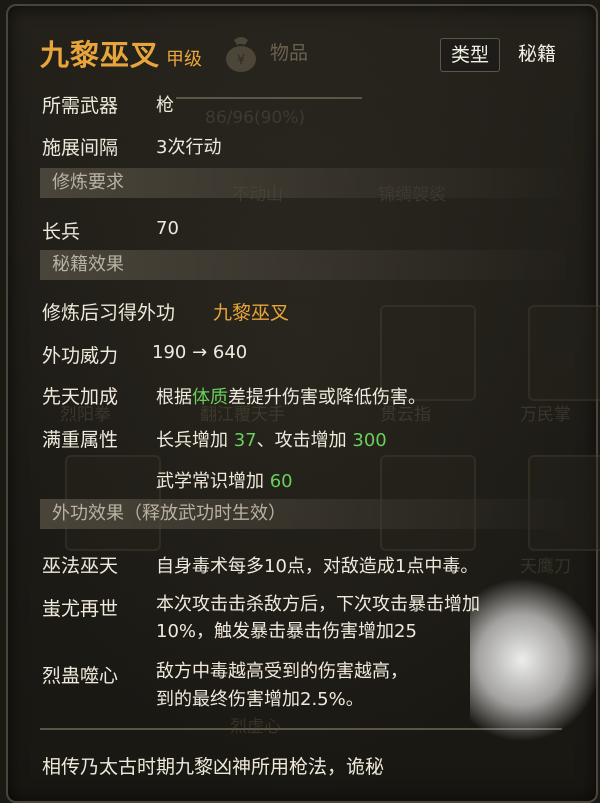  Describe the element at coordinates (109, 313) in the screenshot. I see `learned-skill-label: 修炼后习得外功` at that location.